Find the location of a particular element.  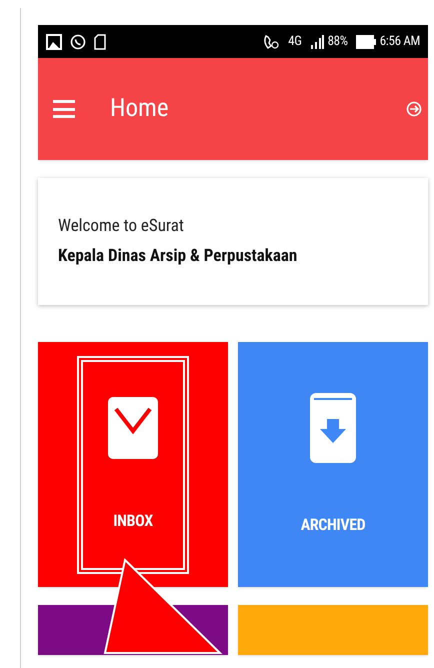

image-icon is located at coordinates (54, 42).